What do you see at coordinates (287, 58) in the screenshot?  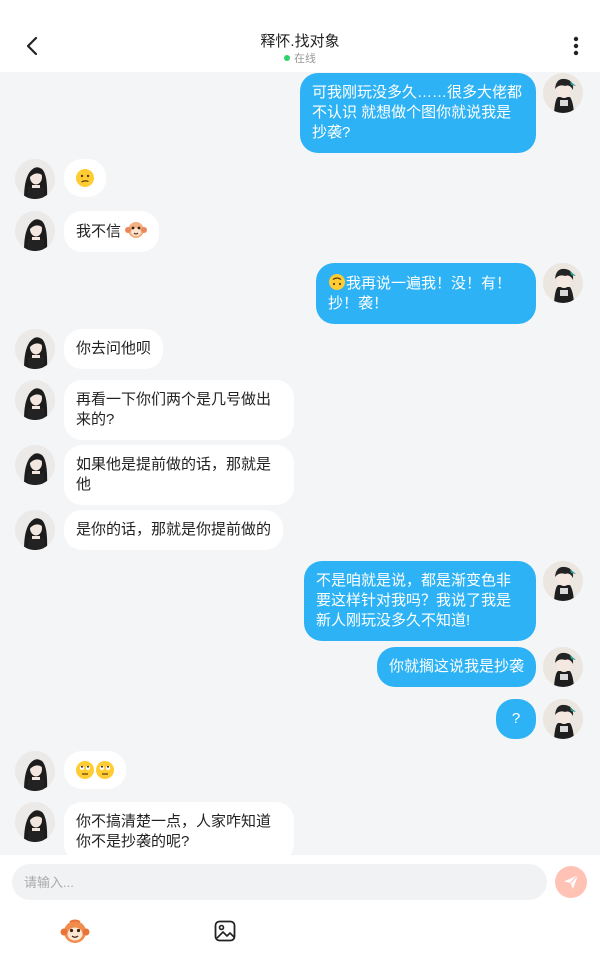 I see `online-dot-icon` at bounding box center [287, 58].